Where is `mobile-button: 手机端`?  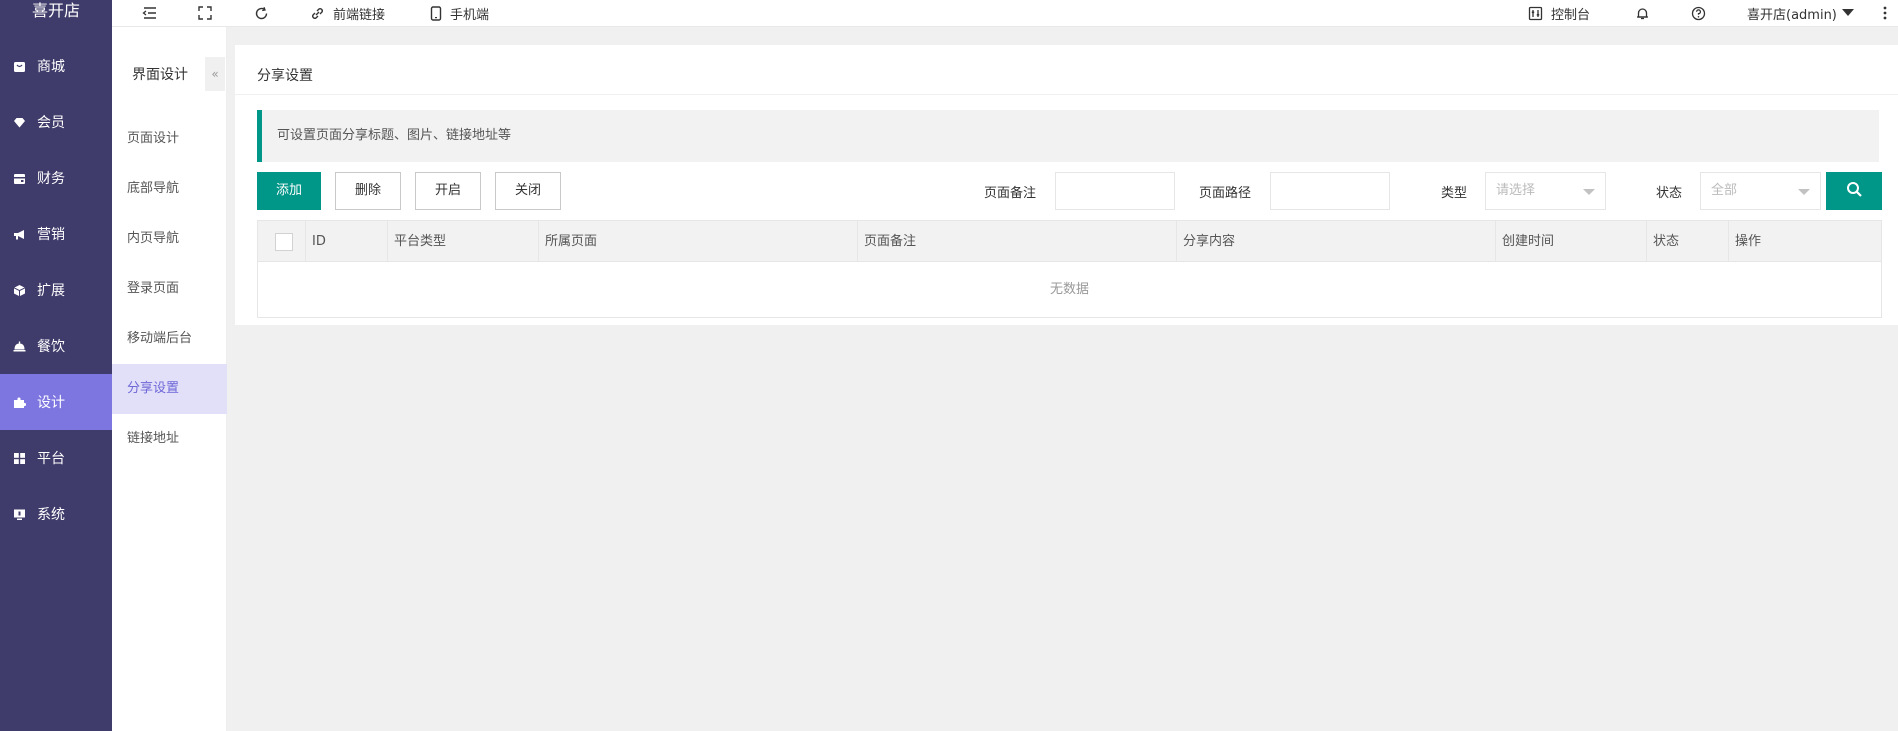
mobile-button: 手机端 is located at coordinates (459, 13).